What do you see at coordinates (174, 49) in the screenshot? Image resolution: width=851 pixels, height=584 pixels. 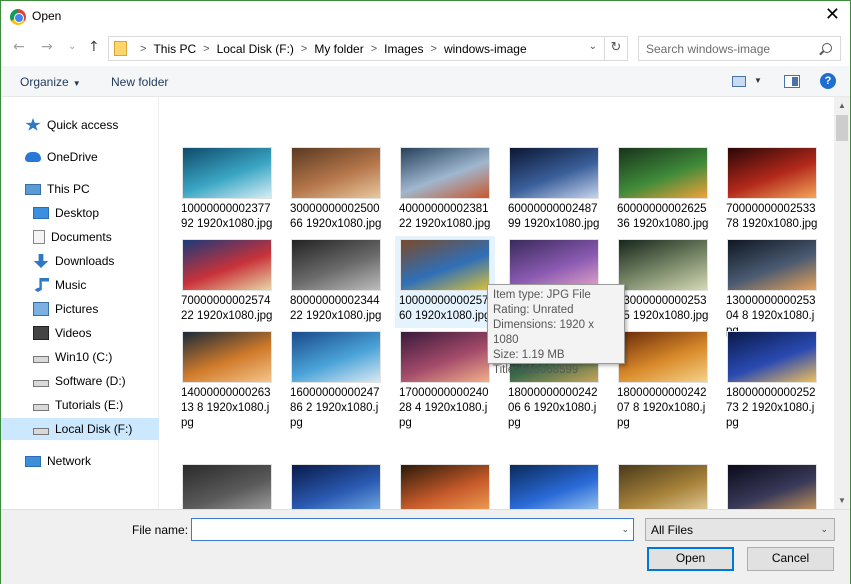 I see `breadcrumb-item: This PC` at bounding box center [174, 49].